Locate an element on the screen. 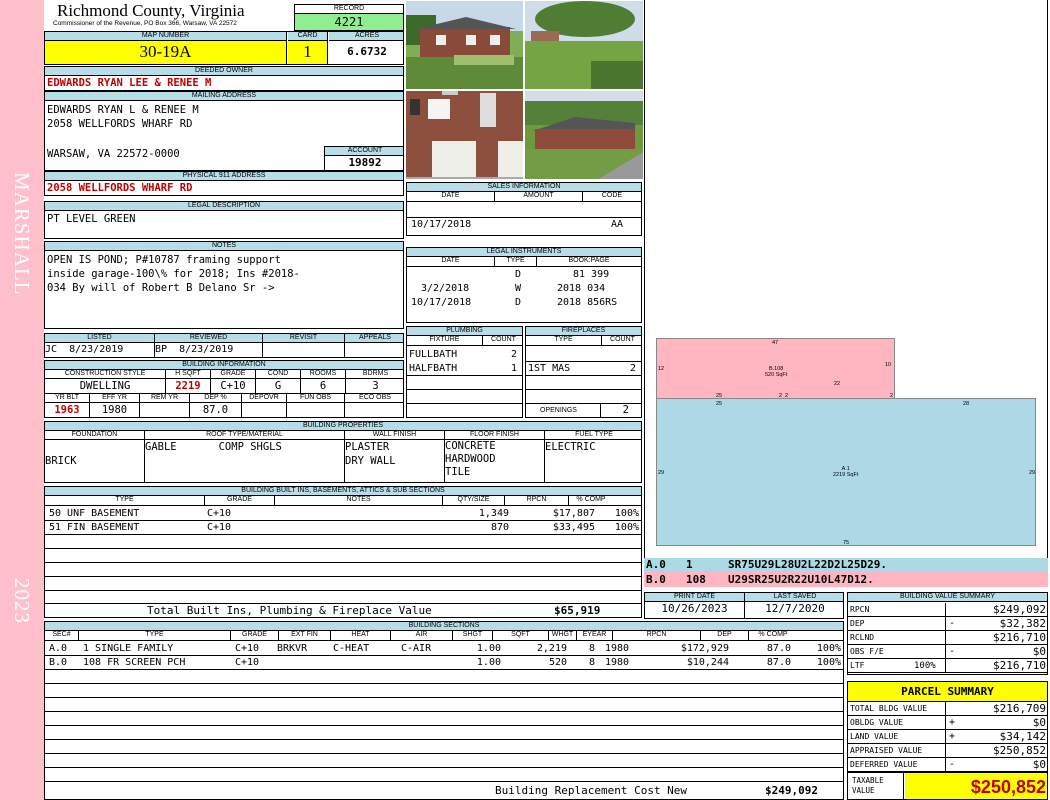  legal-description: PT LEVEL GREEN is located at coordinates (91, 219).